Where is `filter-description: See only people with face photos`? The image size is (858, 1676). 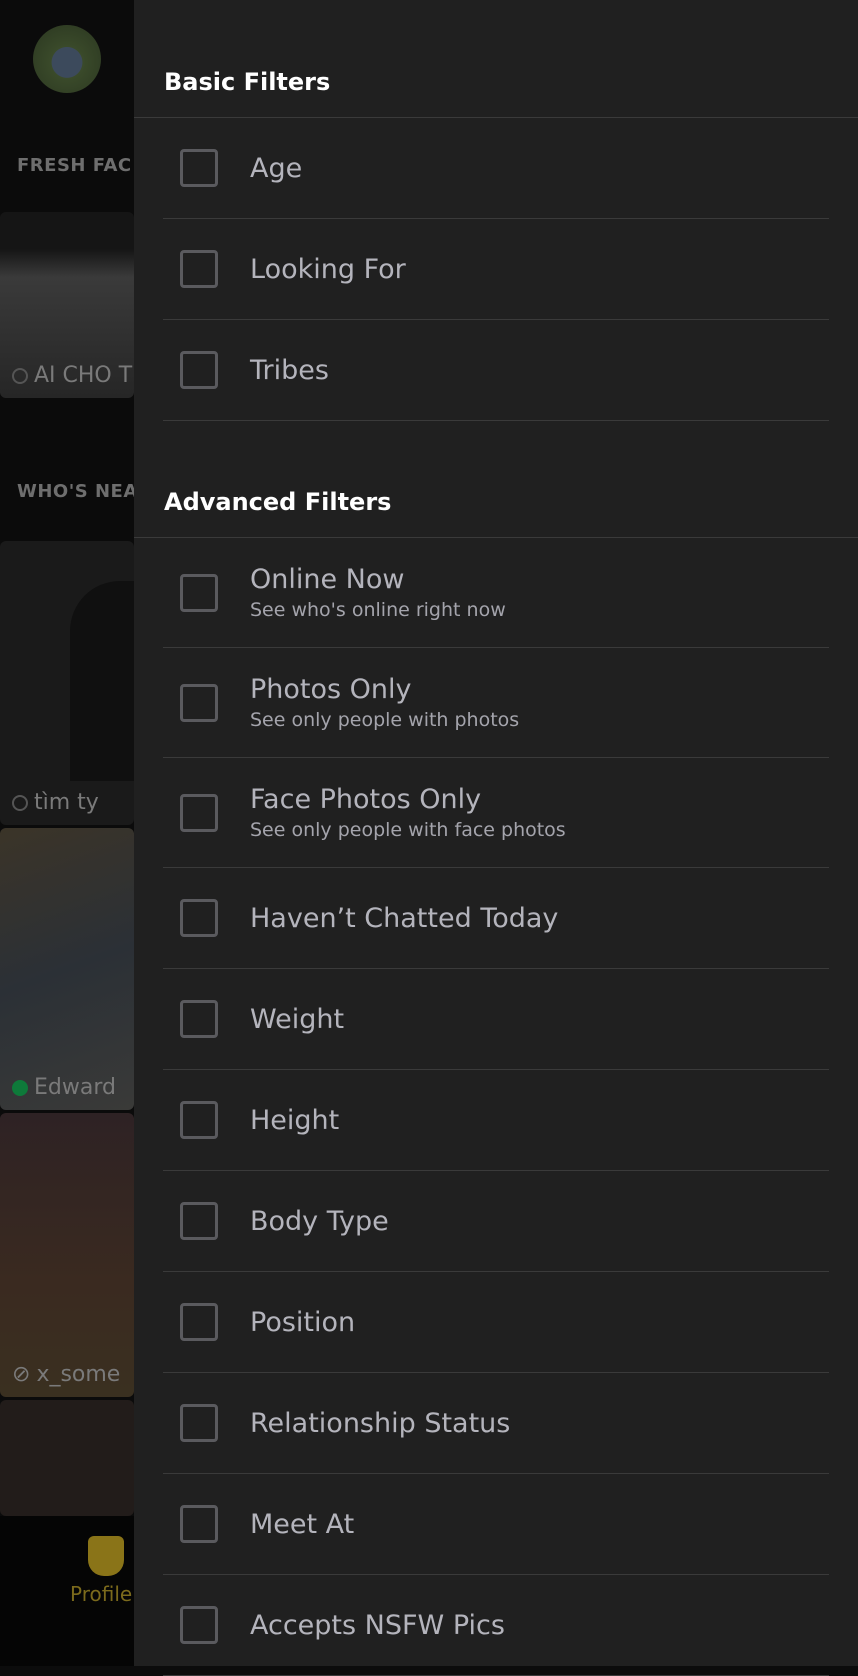
filter-description: See only people with face photos is located at coordinates (408, 830).